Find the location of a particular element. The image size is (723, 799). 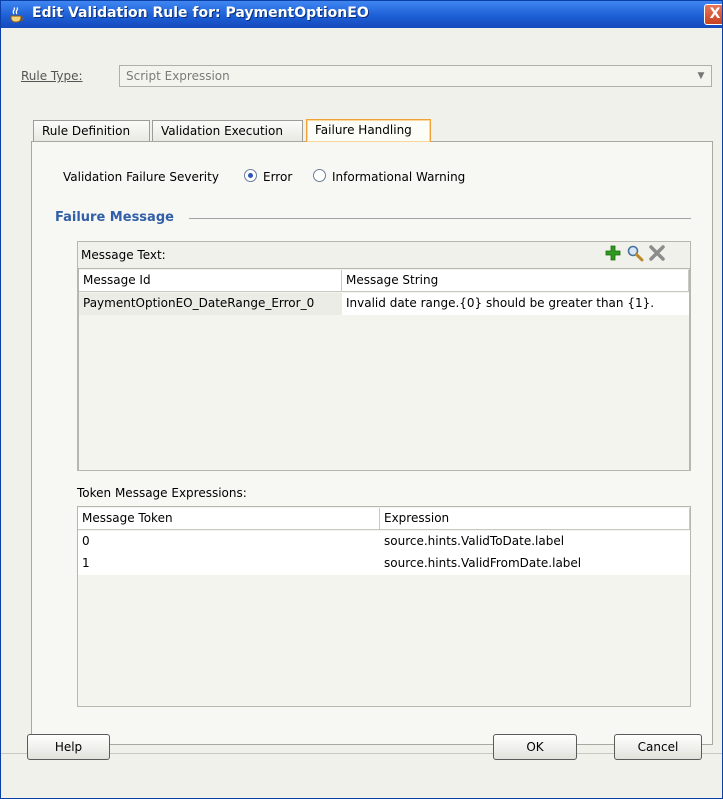

close-icon: X is located at coordinates (715, 14).